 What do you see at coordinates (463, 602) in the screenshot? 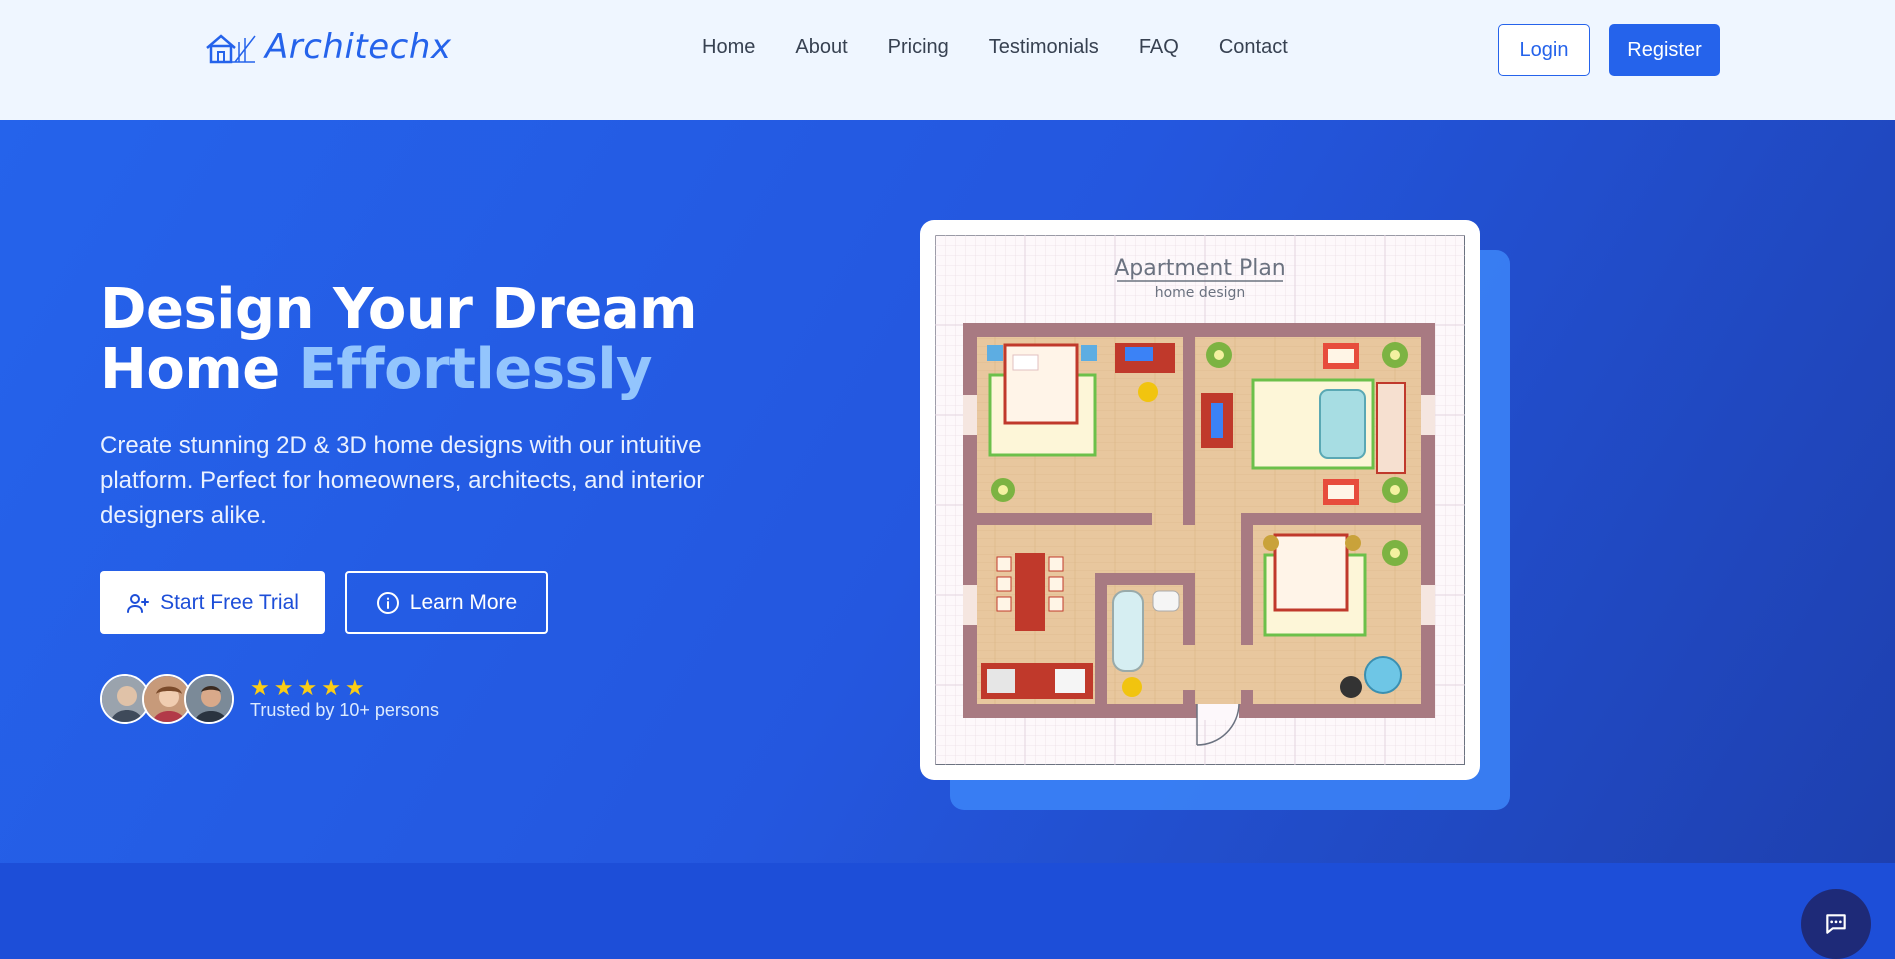
I see `learn-more-label: Learn More` at bounding box center [463, 602].